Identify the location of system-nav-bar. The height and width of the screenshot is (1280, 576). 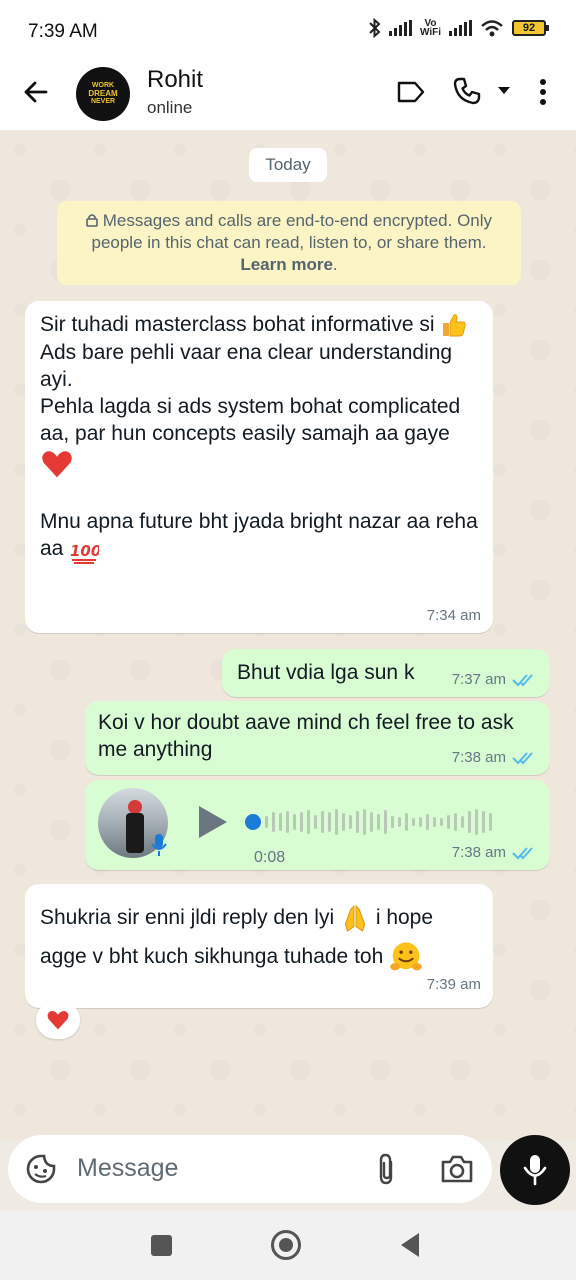
(288, 1245).